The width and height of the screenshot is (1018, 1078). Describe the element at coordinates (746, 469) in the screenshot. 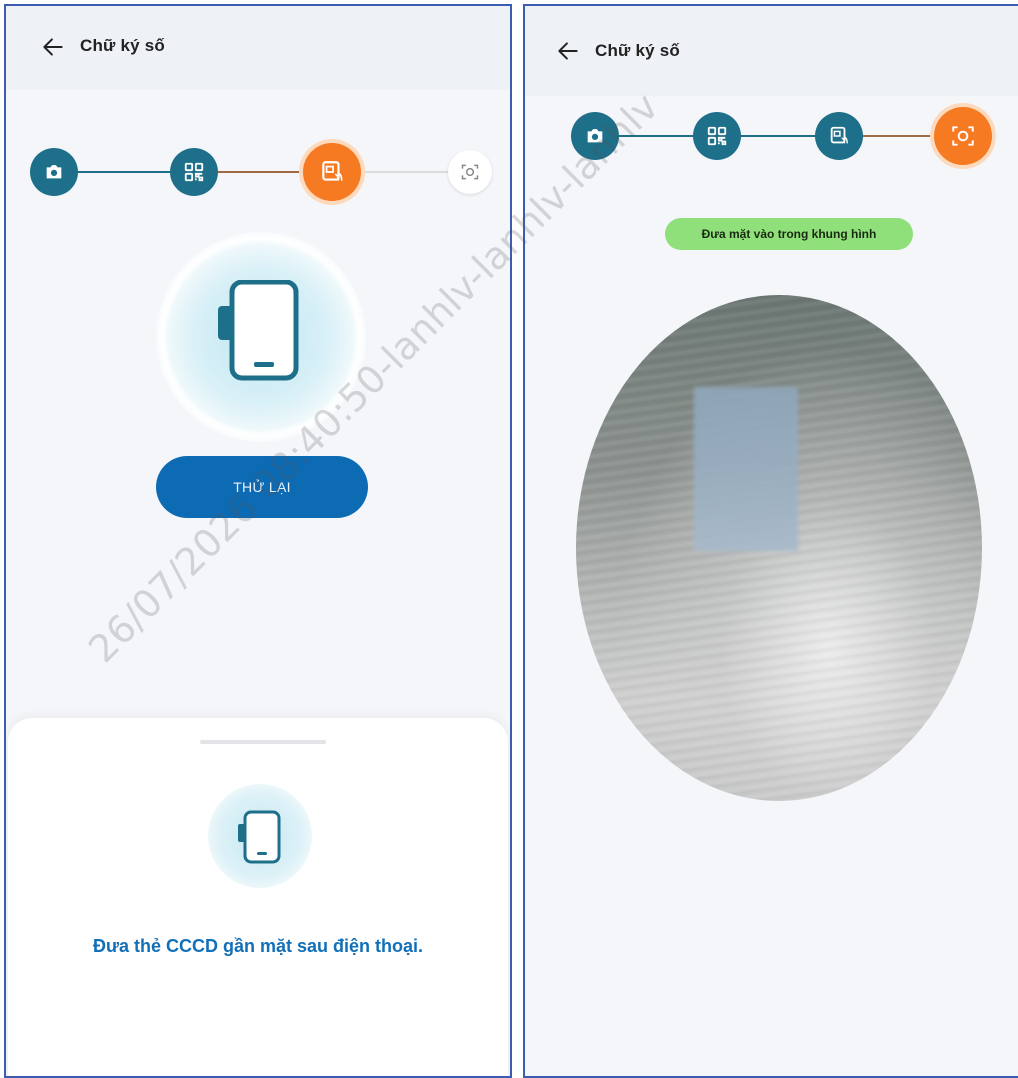

I see `blurred-region` at that location.